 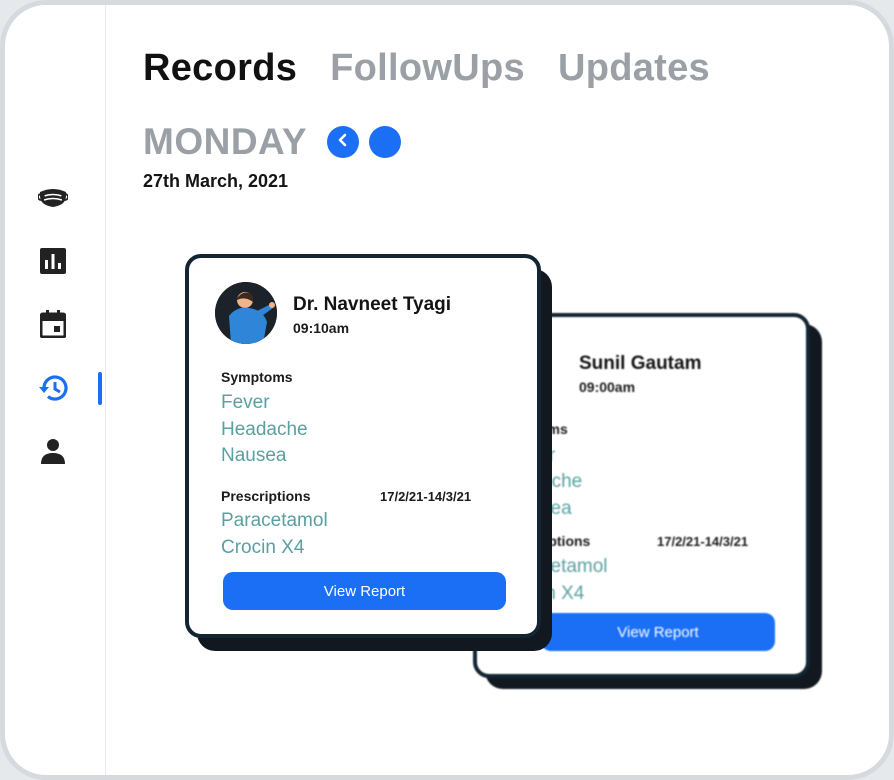 I want to click on prescription-item: Crocin X4, so click(x=263, y=547).